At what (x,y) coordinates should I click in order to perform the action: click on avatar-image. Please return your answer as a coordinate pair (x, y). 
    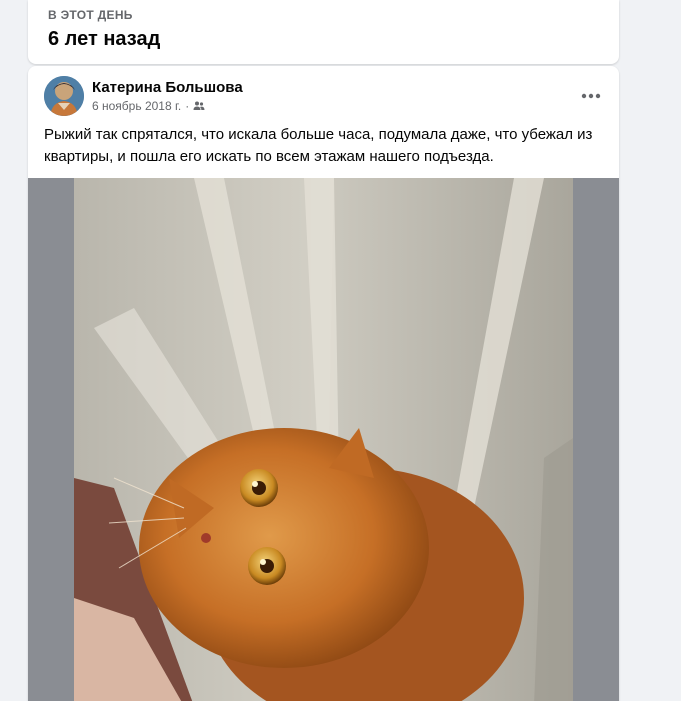
    Looking at the image, I should click on (64, 96).